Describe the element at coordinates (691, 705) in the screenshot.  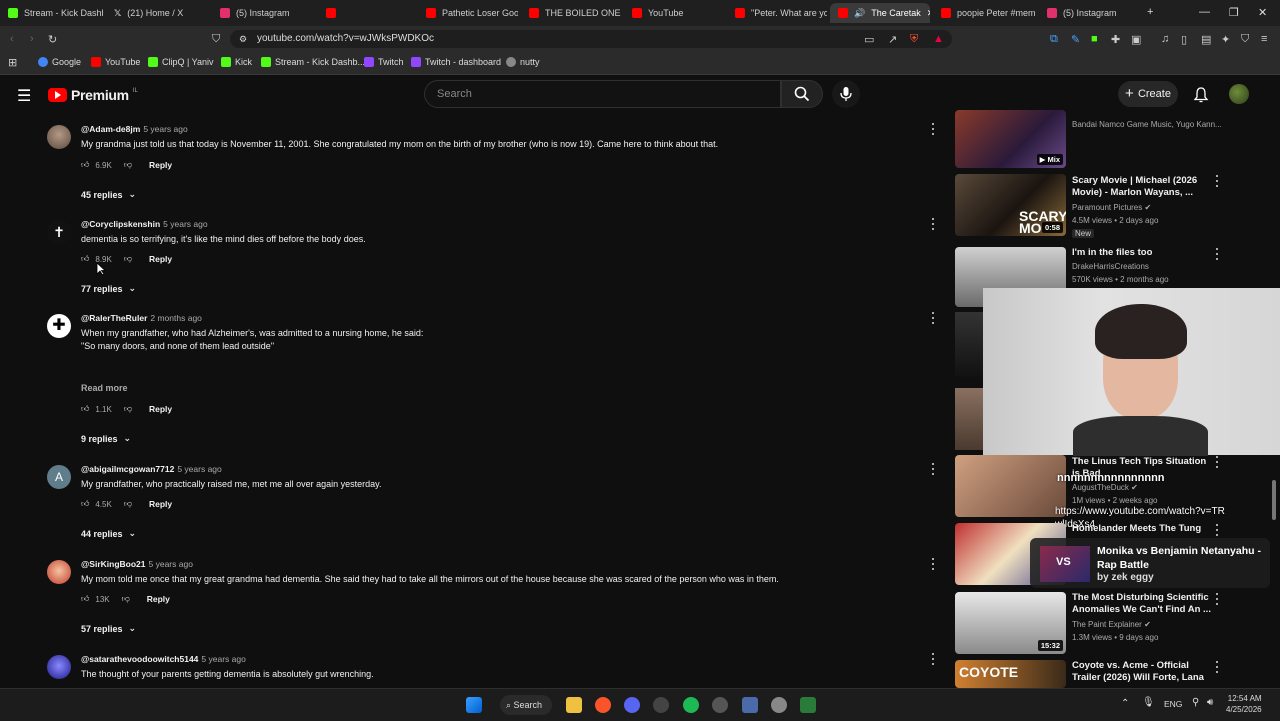
I see `spotify-icon` at that location.